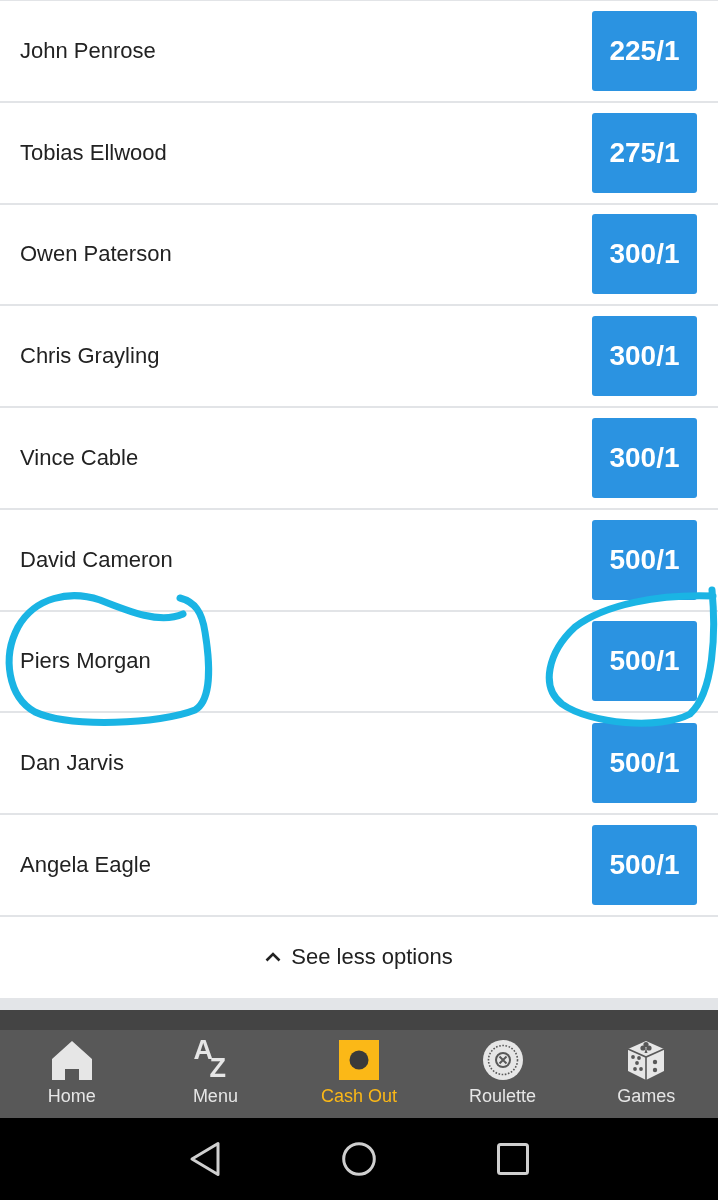  I want to click on nav-tab: A Z Menu, so click(215, 1073).